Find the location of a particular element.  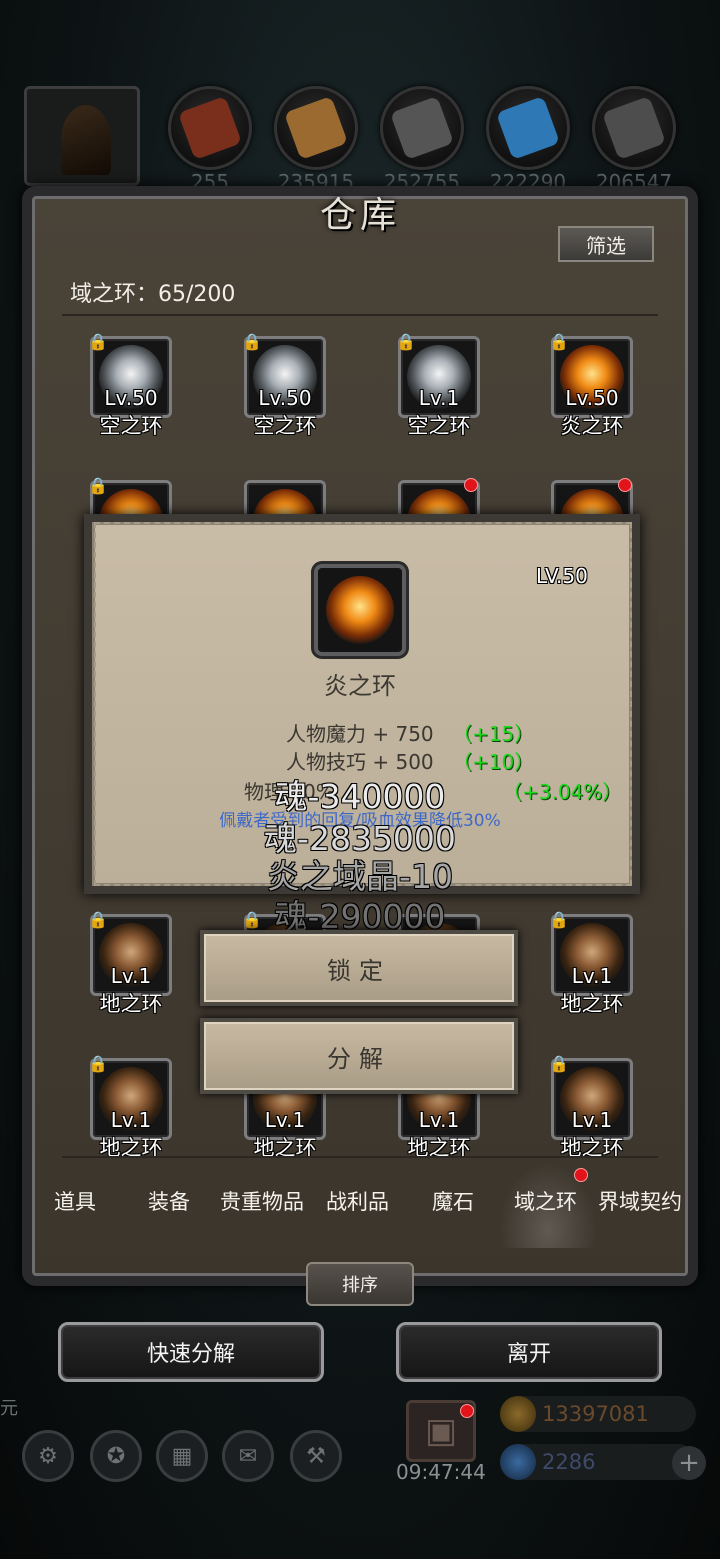

ring-count: 域之环：65/200 is located at coordinates (153, 294).